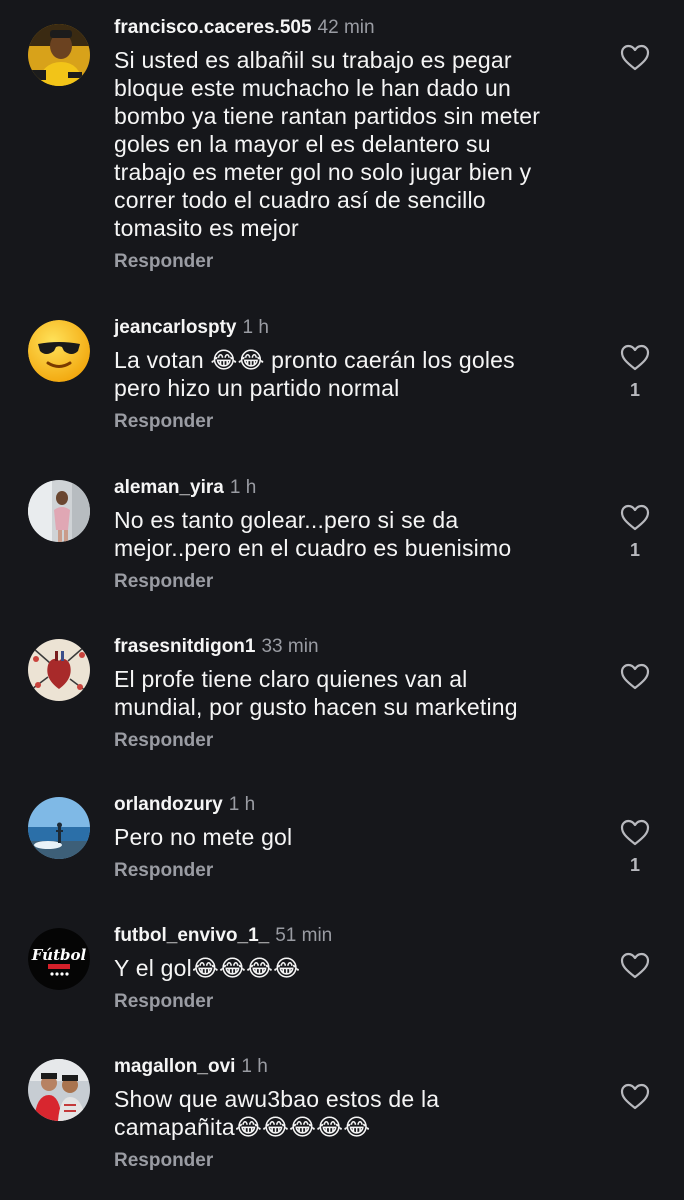 This screenshot has height=1200, width=684. Describe the element at coordinates (59, 955) in the screenshot. I see `svg-text: Fútbol` at that location.